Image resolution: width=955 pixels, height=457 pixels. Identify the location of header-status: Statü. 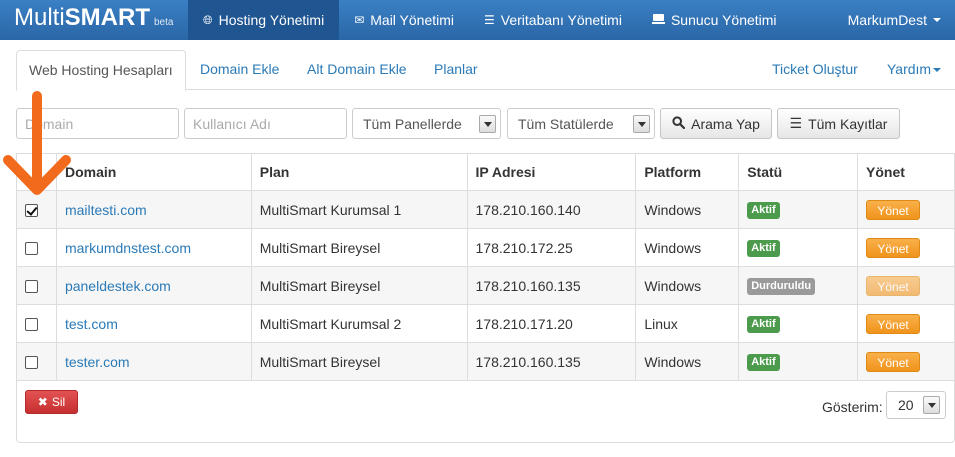
(798, 172).